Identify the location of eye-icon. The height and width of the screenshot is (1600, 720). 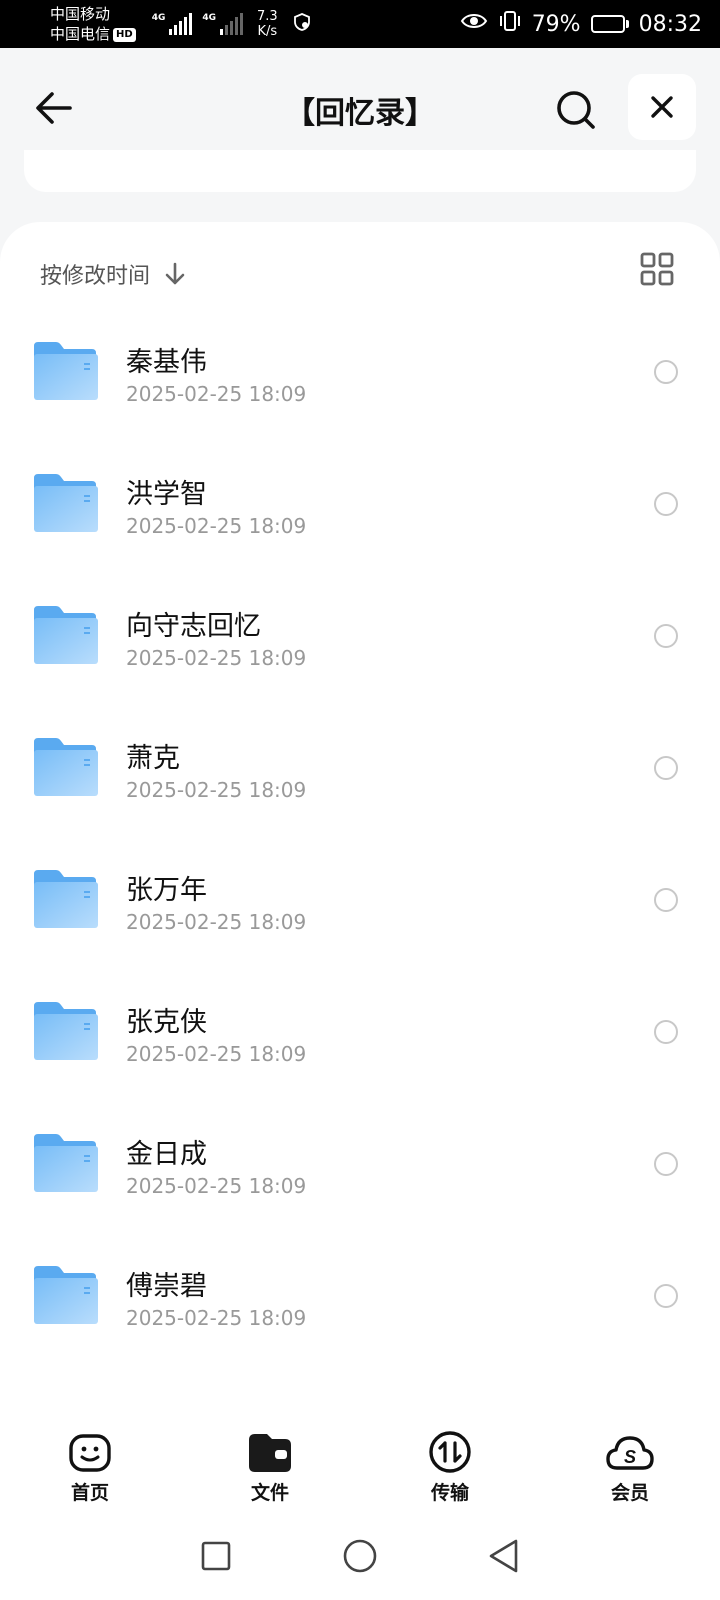
(474, 24).